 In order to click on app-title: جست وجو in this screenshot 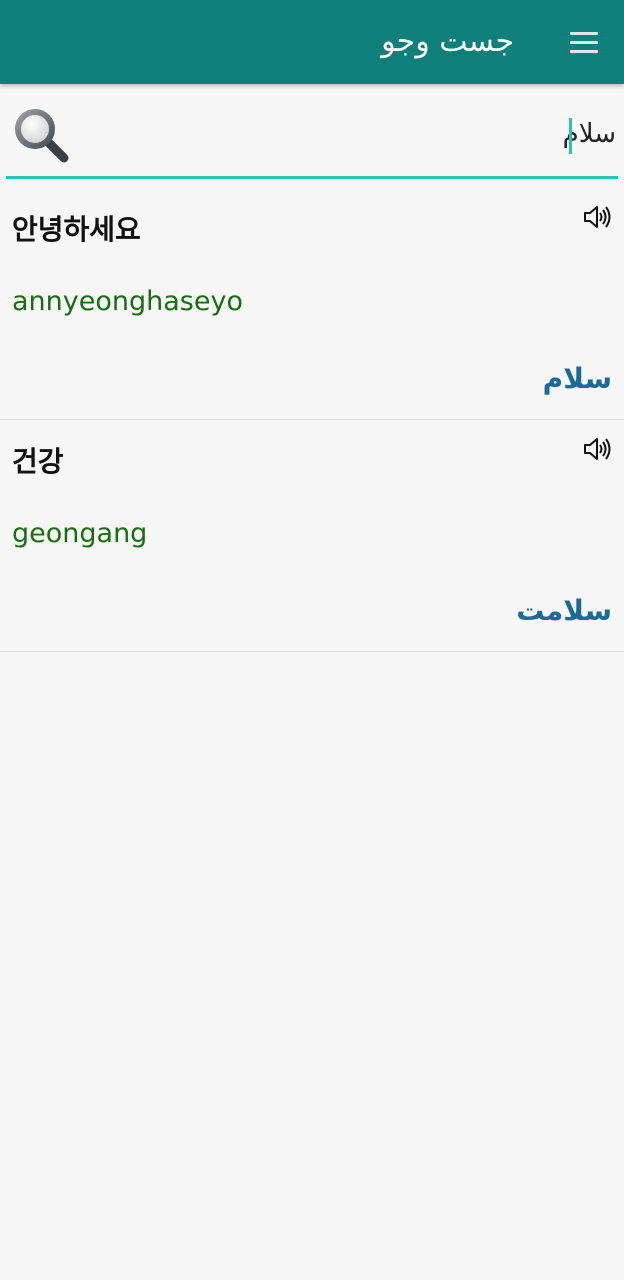, I will do `click(447, 41)`.